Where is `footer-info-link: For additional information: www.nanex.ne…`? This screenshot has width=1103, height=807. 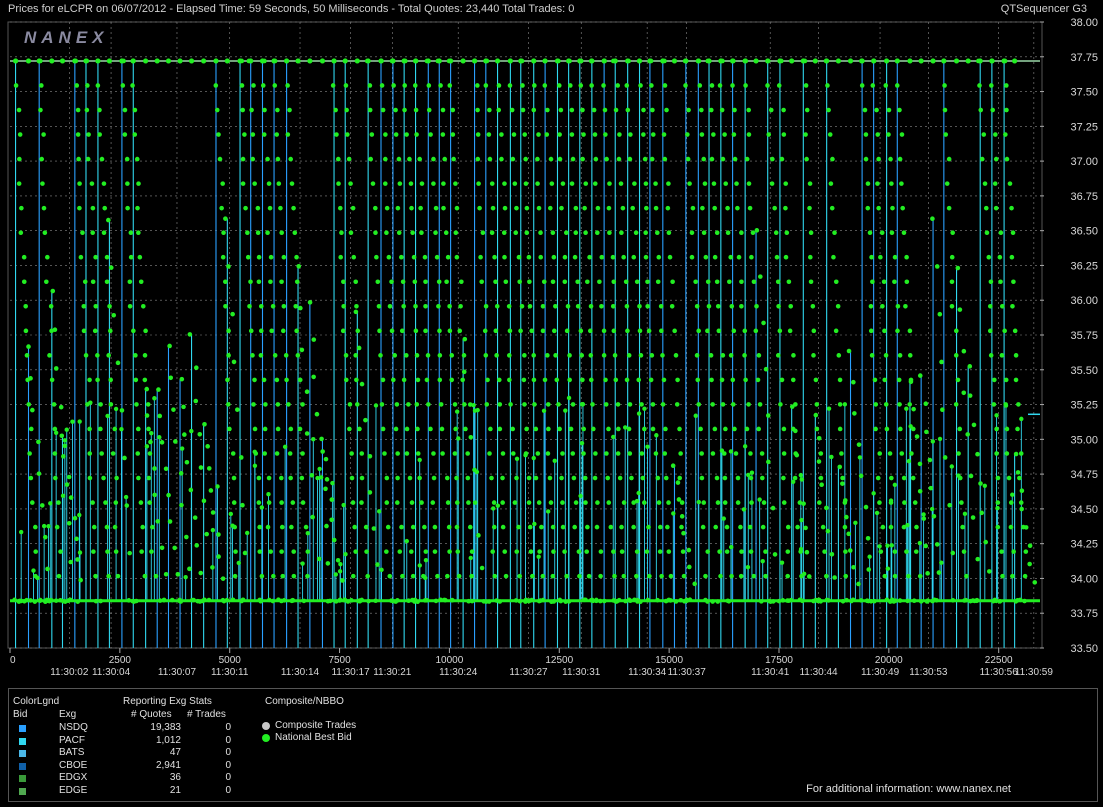 footer-info-link: For additional information: www.nanex.ne… is located at coordinates (908, 789).